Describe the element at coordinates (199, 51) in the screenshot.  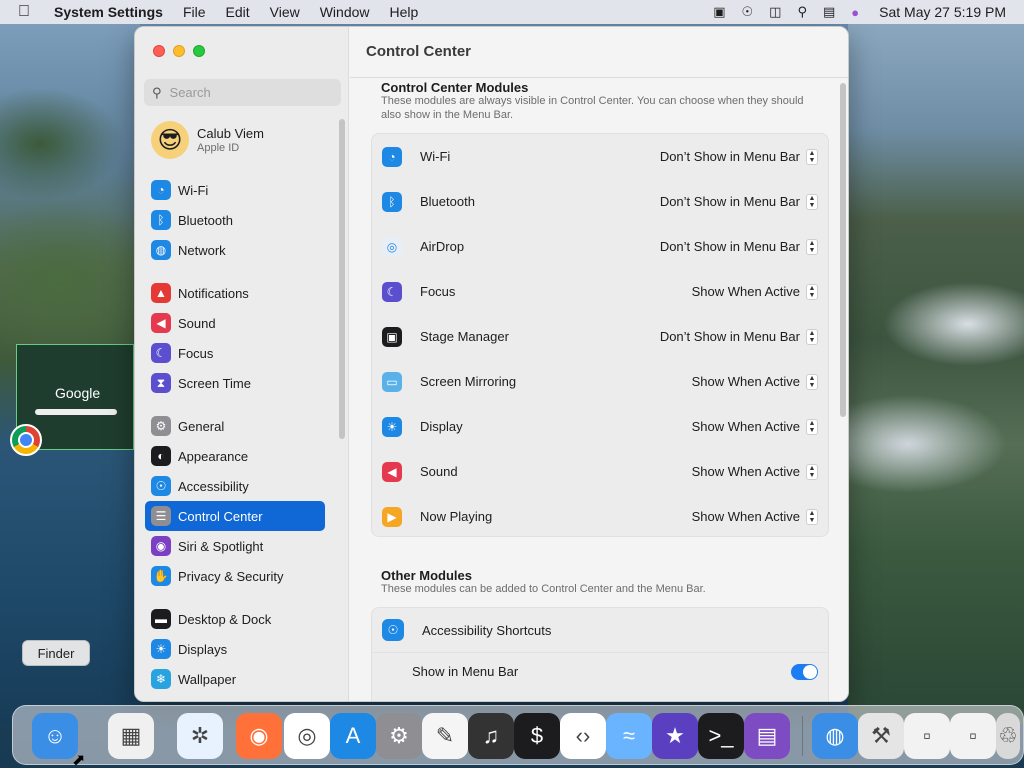
I see `zoom-window-button` at that location.